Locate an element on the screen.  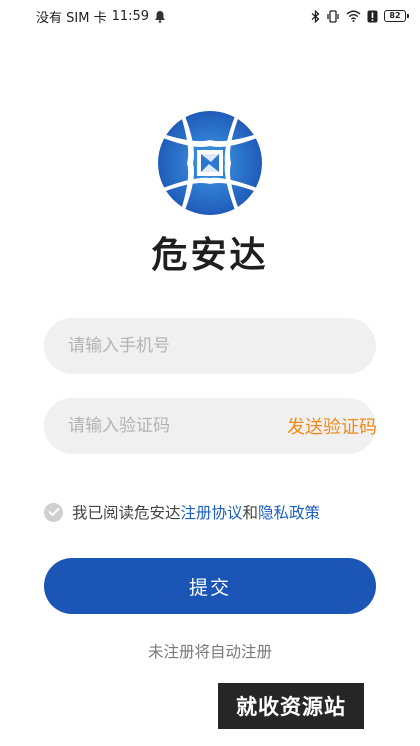
privacy-link: 隐私政策 is located at coordinates (289, 512).